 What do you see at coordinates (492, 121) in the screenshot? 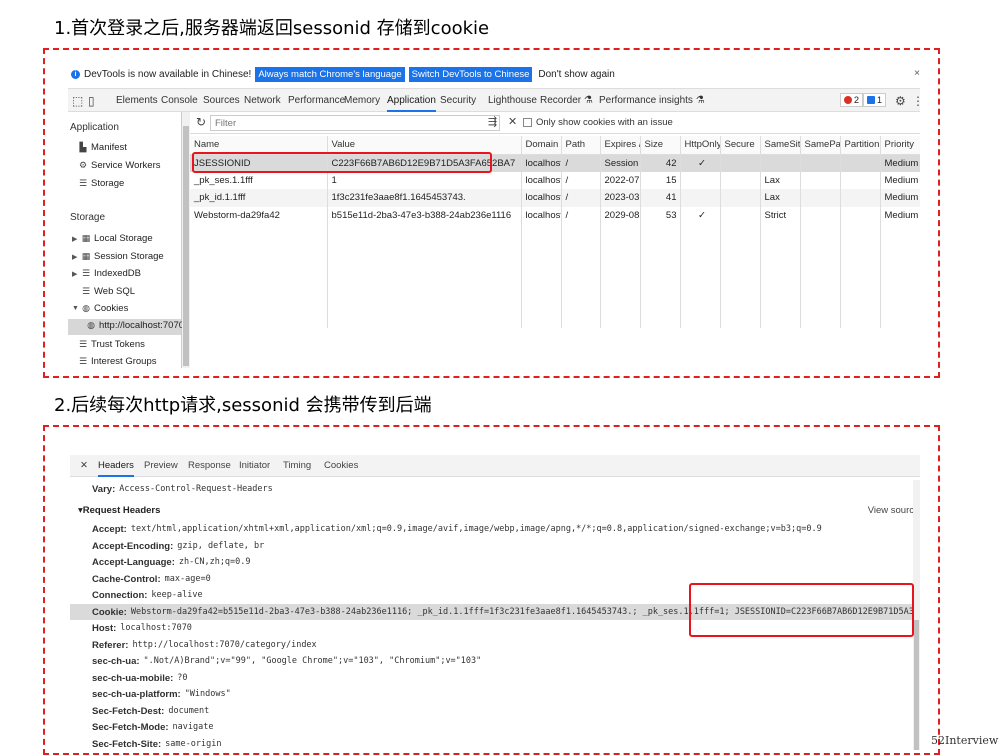
I see `clear-filtered-icon: ⇶` at bounding box center [492, 121].